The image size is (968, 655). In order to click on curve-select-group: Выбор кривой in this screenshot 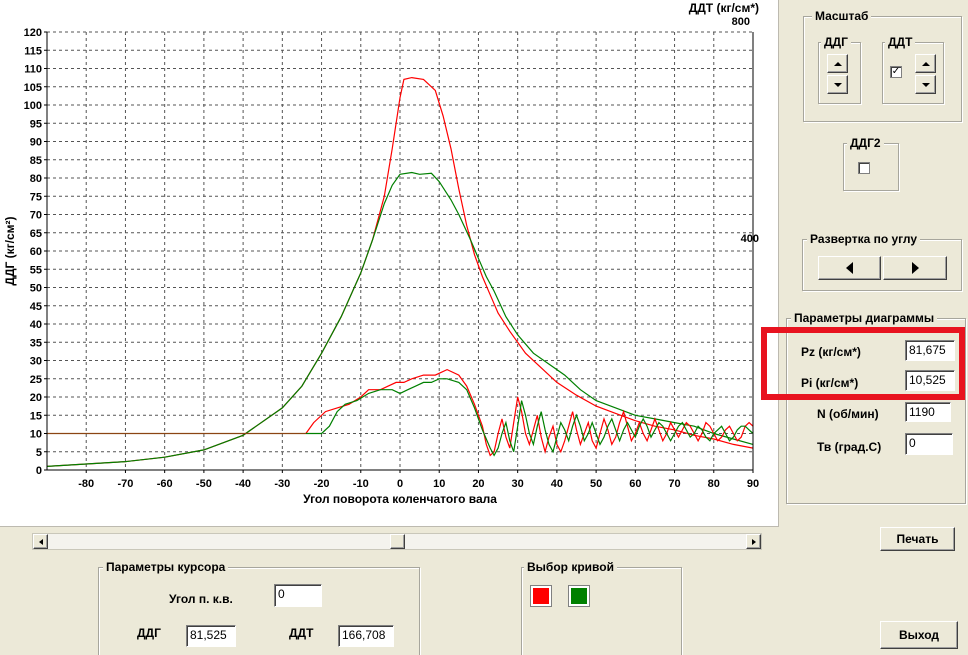, I will do `click(601, 607)`.